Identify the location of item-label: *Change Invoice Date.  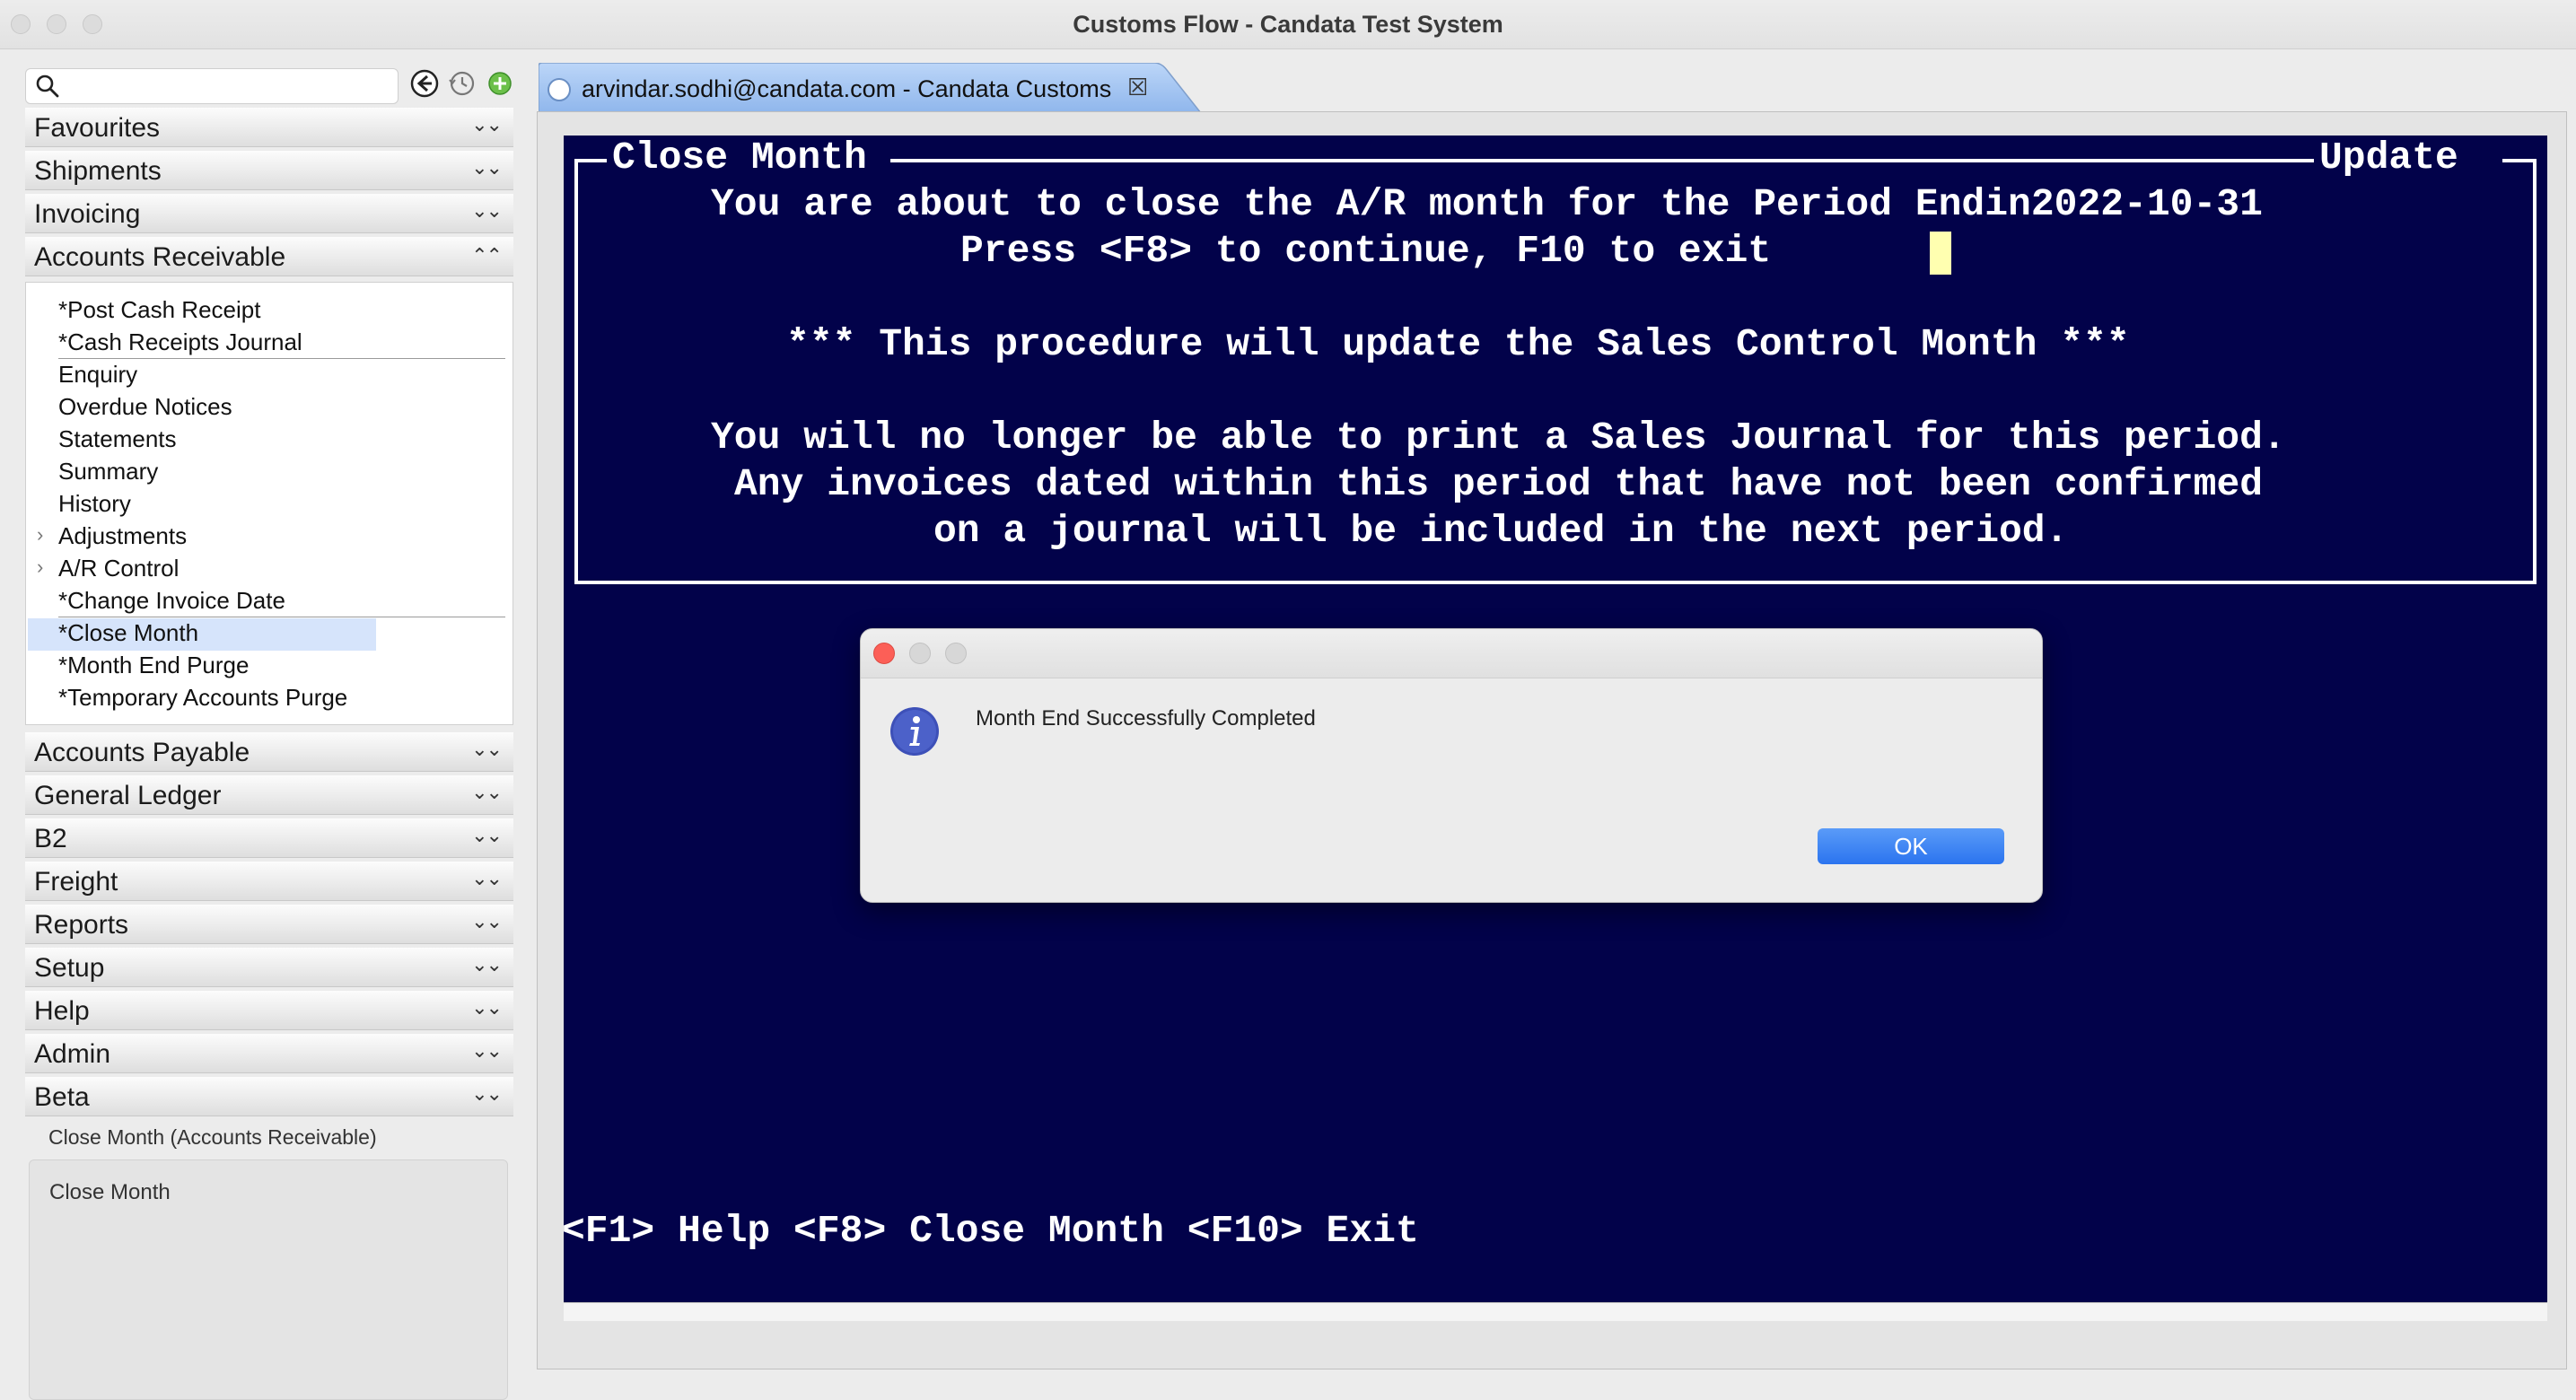
(171, 601).